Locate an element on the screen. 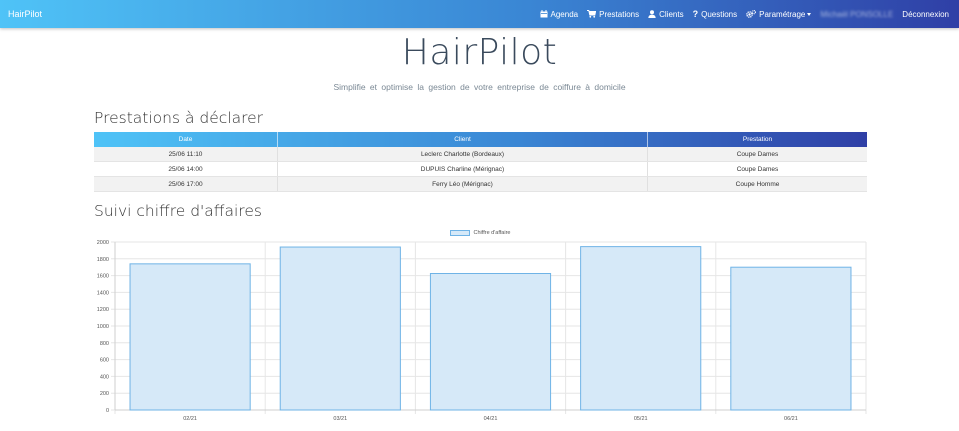  nav-parametrage-dropdown: Paramétrage is located at coordinates (779, 14).